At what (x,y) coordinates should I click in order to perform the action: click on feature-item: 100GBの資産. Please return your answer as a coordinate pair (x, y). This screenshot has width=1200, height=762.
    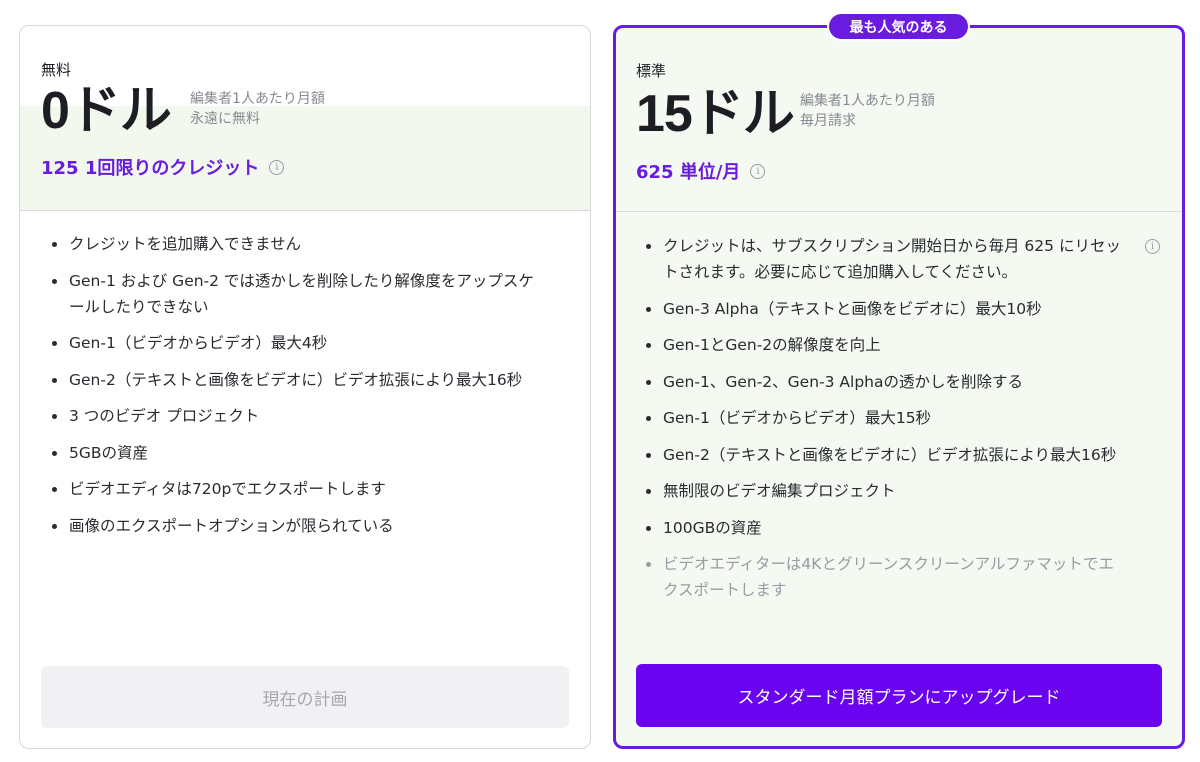
    Looking at the image, I should click on (883, 528).